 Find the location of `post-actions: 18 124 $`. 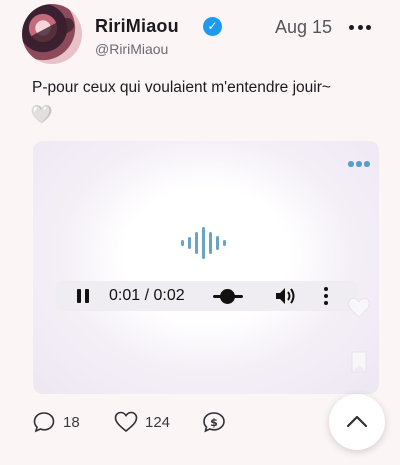

post-actions: 18 124 $ is located at coordinates (133, 423).